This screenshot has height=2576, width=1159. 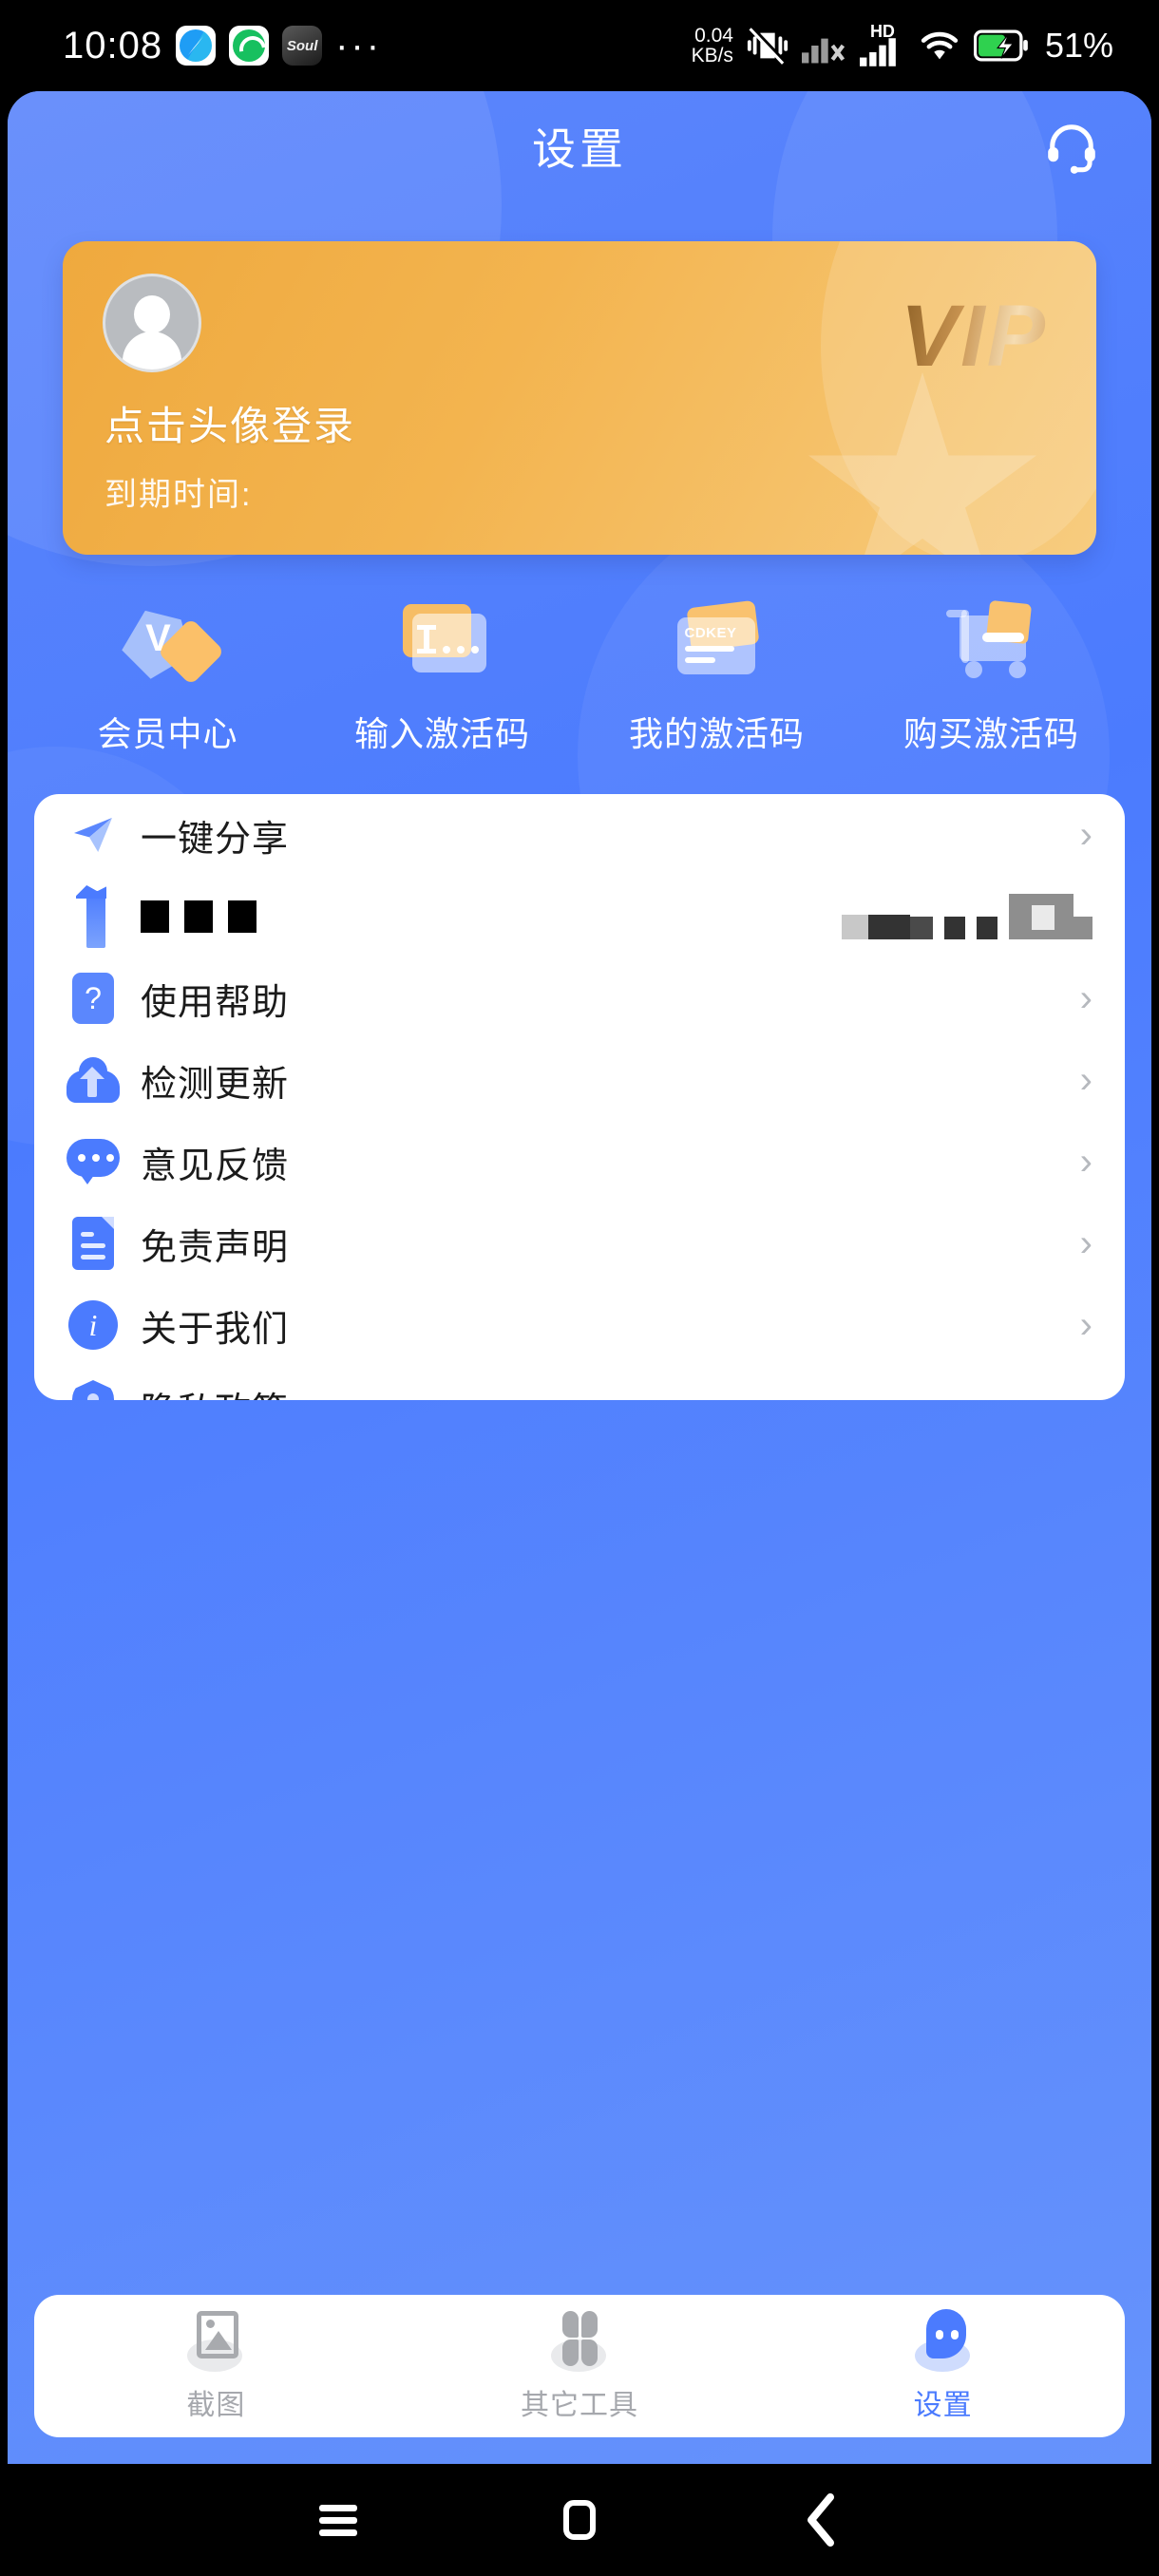 I want to click on tab-other-tools: 其它工具, so click(x=580, y=2366).